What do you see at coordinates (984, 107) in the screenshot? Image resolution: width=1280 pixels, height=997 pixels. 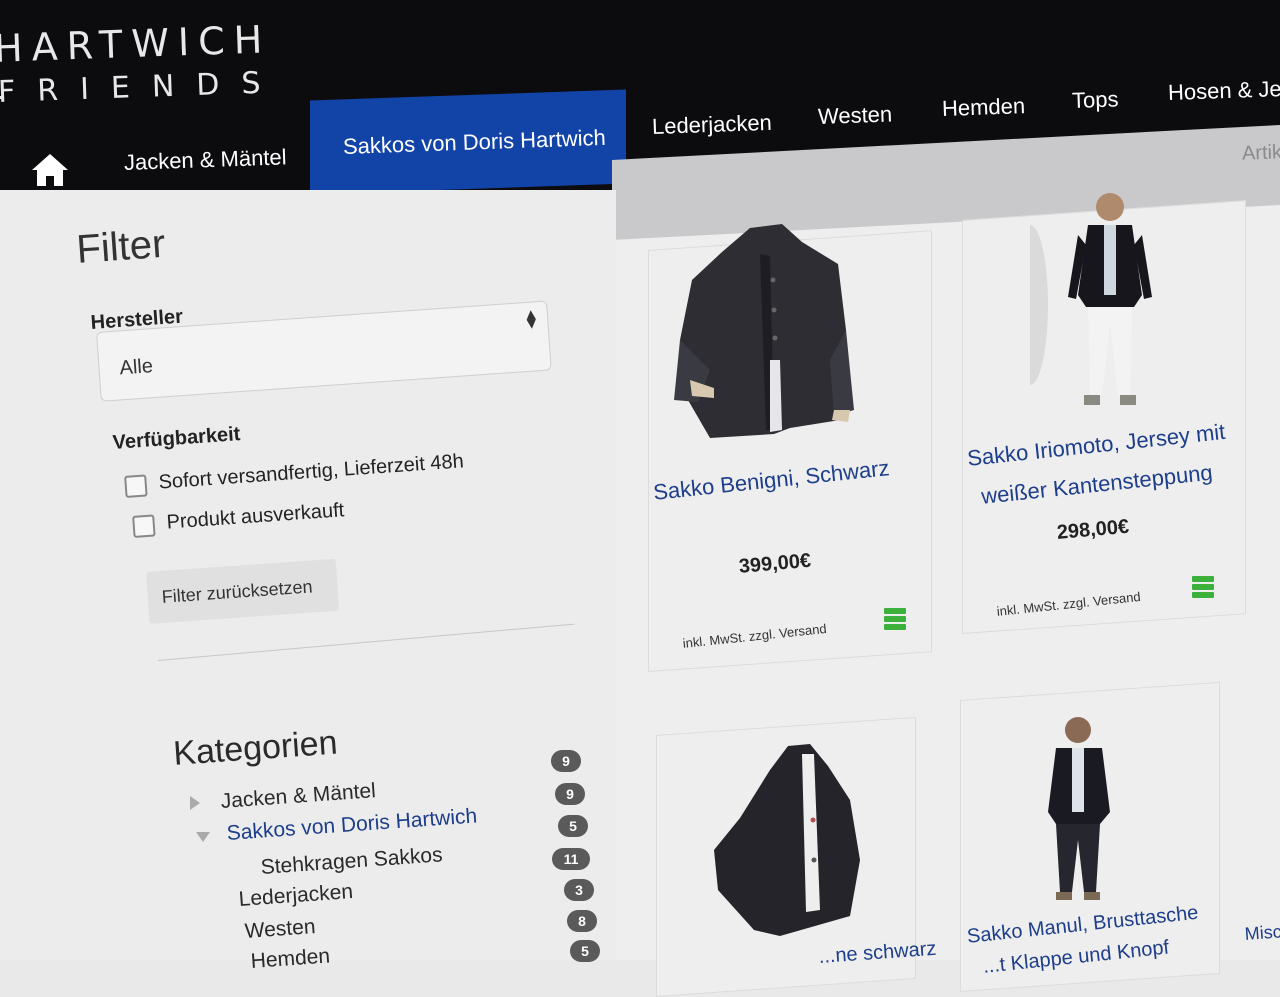 I see `nav-item-hemden: Hemden` at bounding box center [984, 107].